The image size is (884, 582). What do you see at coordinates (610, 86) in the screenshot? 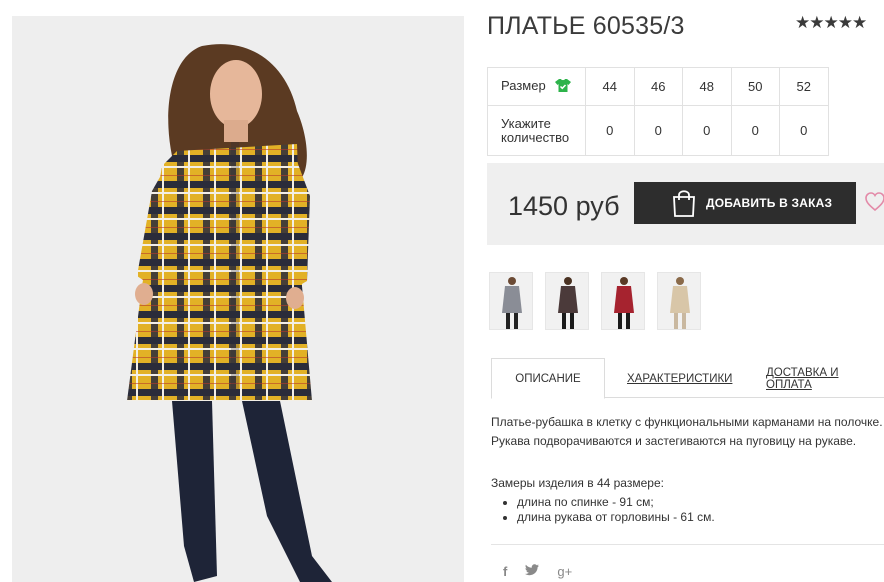
I see `size-option-44: 44` at bounding box center [610, 86].